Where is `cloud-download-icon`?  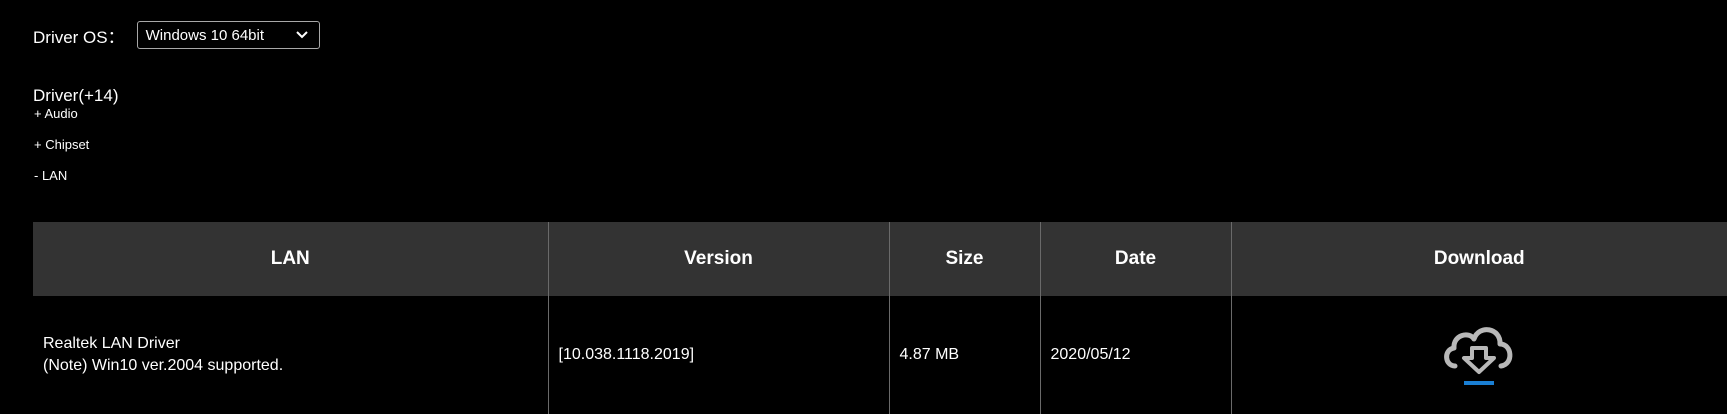 cloud-download-icon is located at coordinates (1478, 355).